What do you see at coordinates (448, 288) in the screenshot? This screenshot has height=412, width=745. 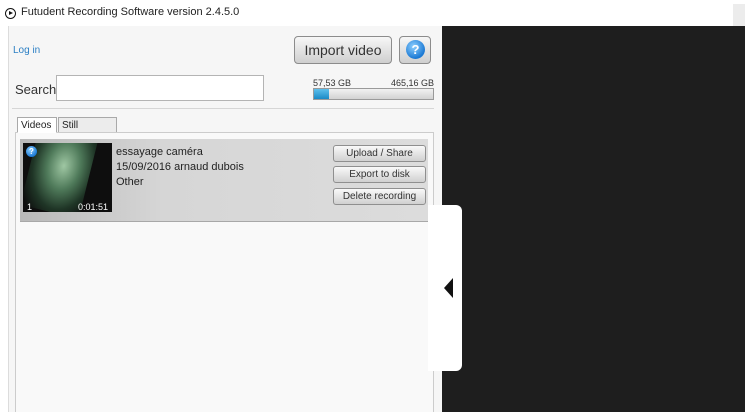 I see `arrow-left-icon` at bounding box center [448, 288].